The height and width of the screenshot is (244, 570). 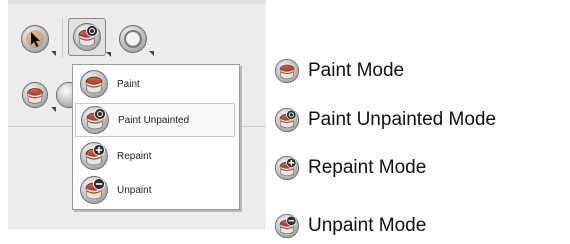 I want to click on paint-bucket-tool-button, so click(x=38, y=96).